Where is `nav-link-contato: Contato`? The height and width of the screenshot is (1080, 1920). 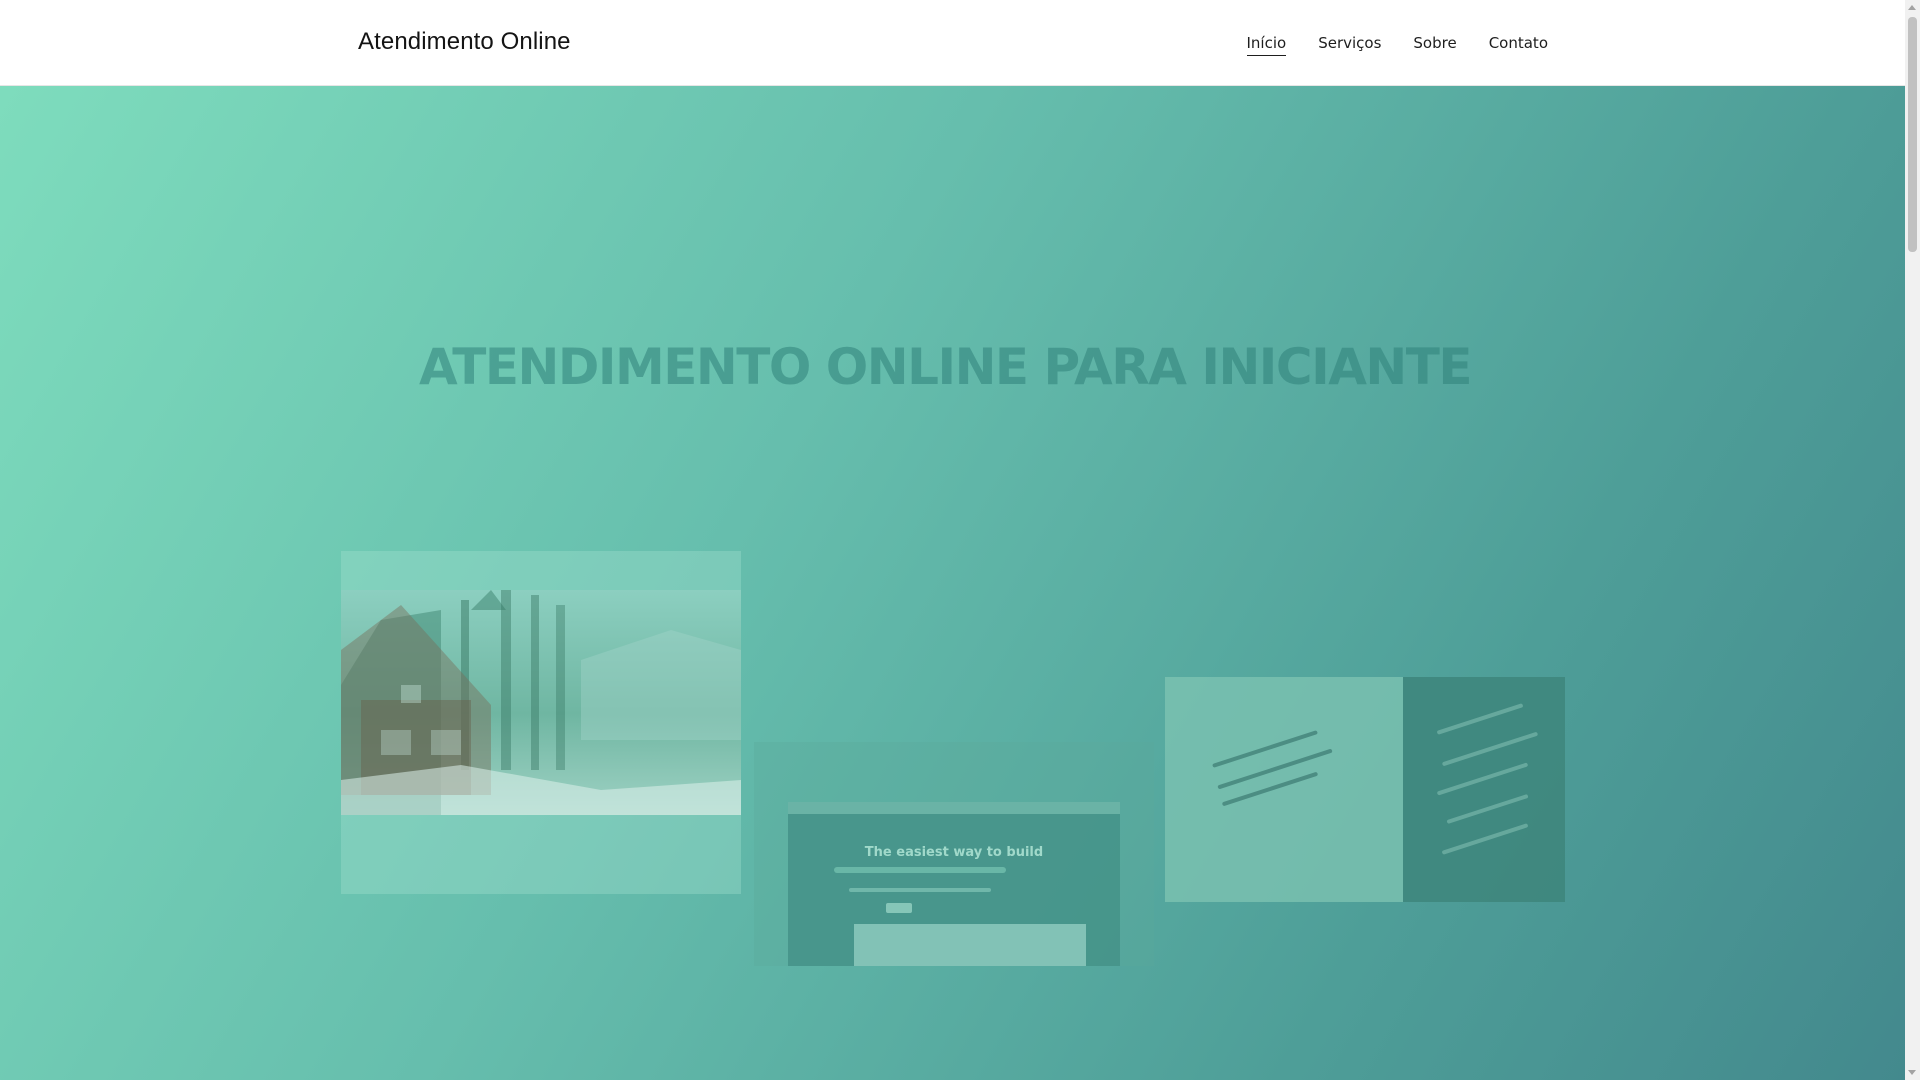
nav-link-contato: Contato is located at coordinates (1518, 44).